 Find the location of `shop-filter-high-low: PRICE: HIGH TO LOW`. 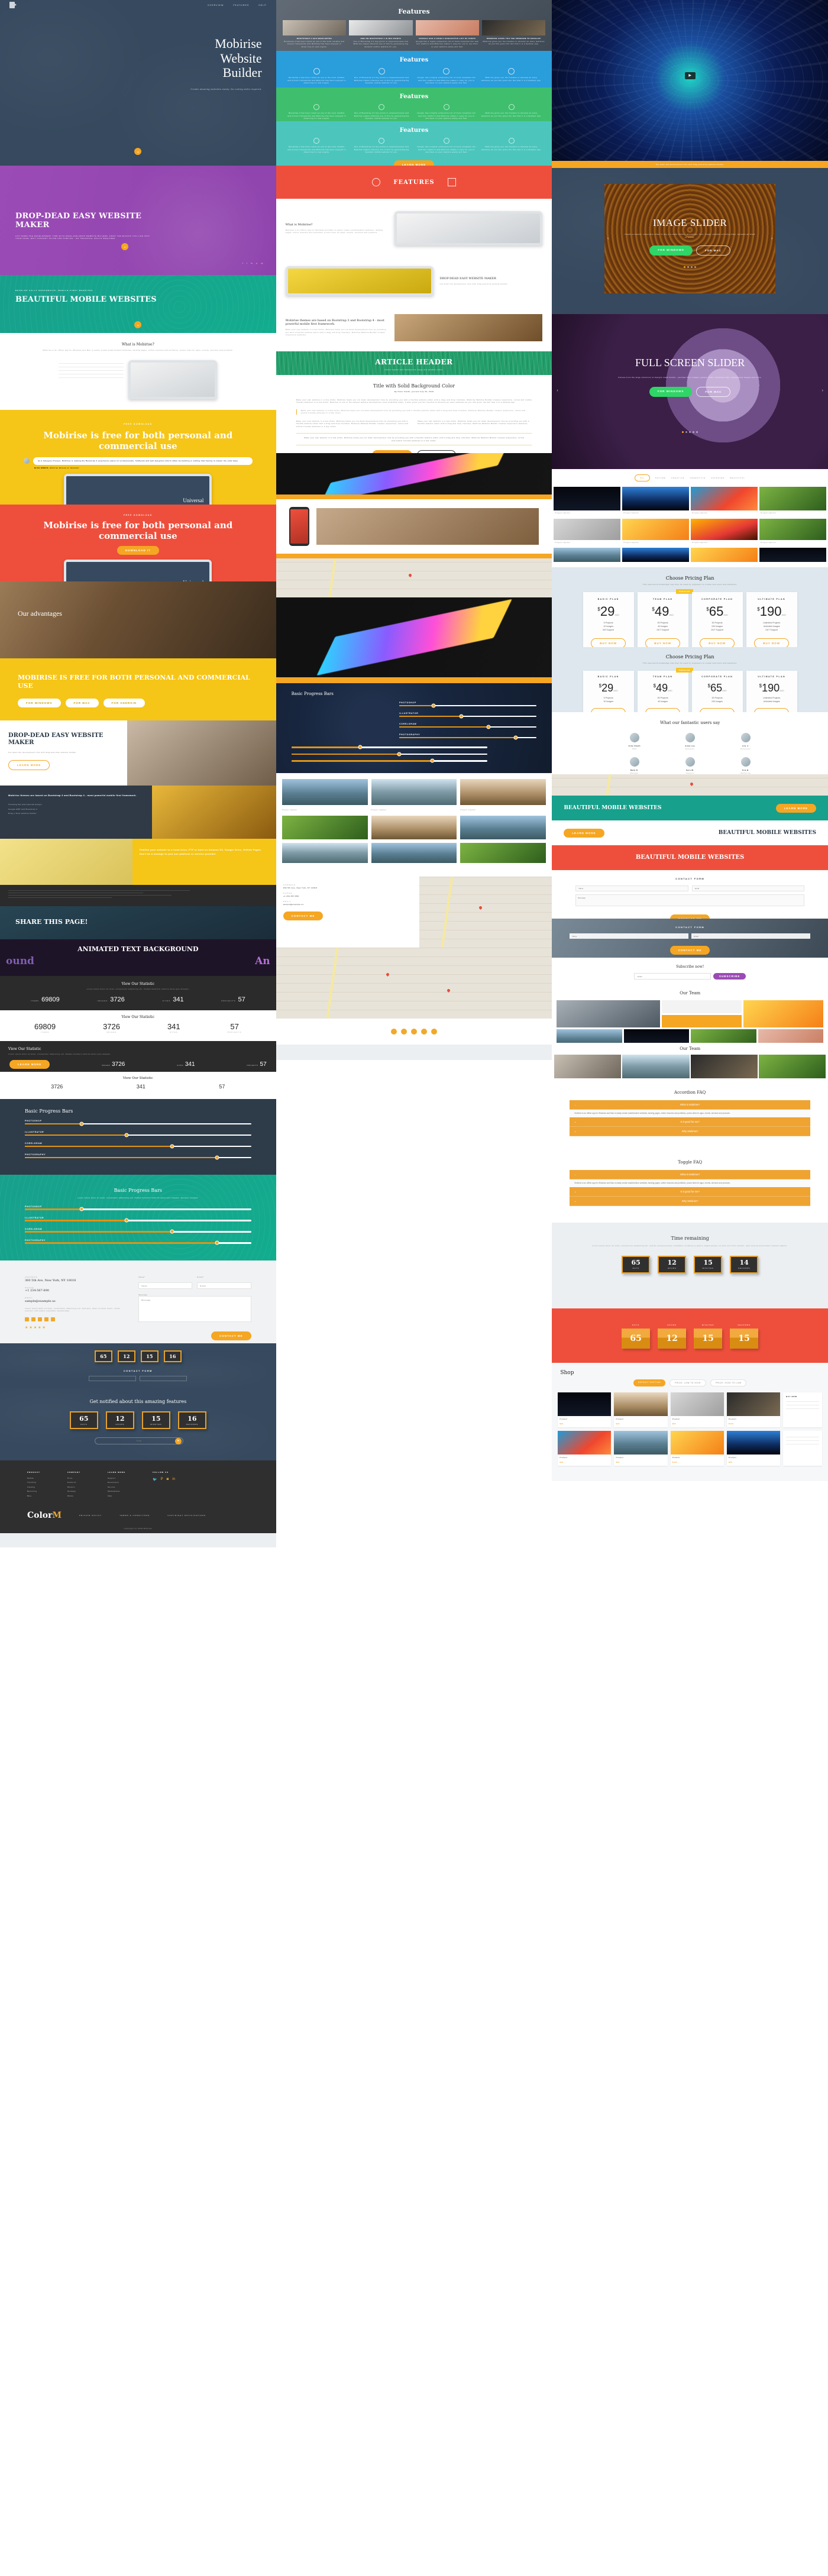

shop-filter-high-low: PRICE: HIGH TO LOW is located at coordinates (728, 1382).